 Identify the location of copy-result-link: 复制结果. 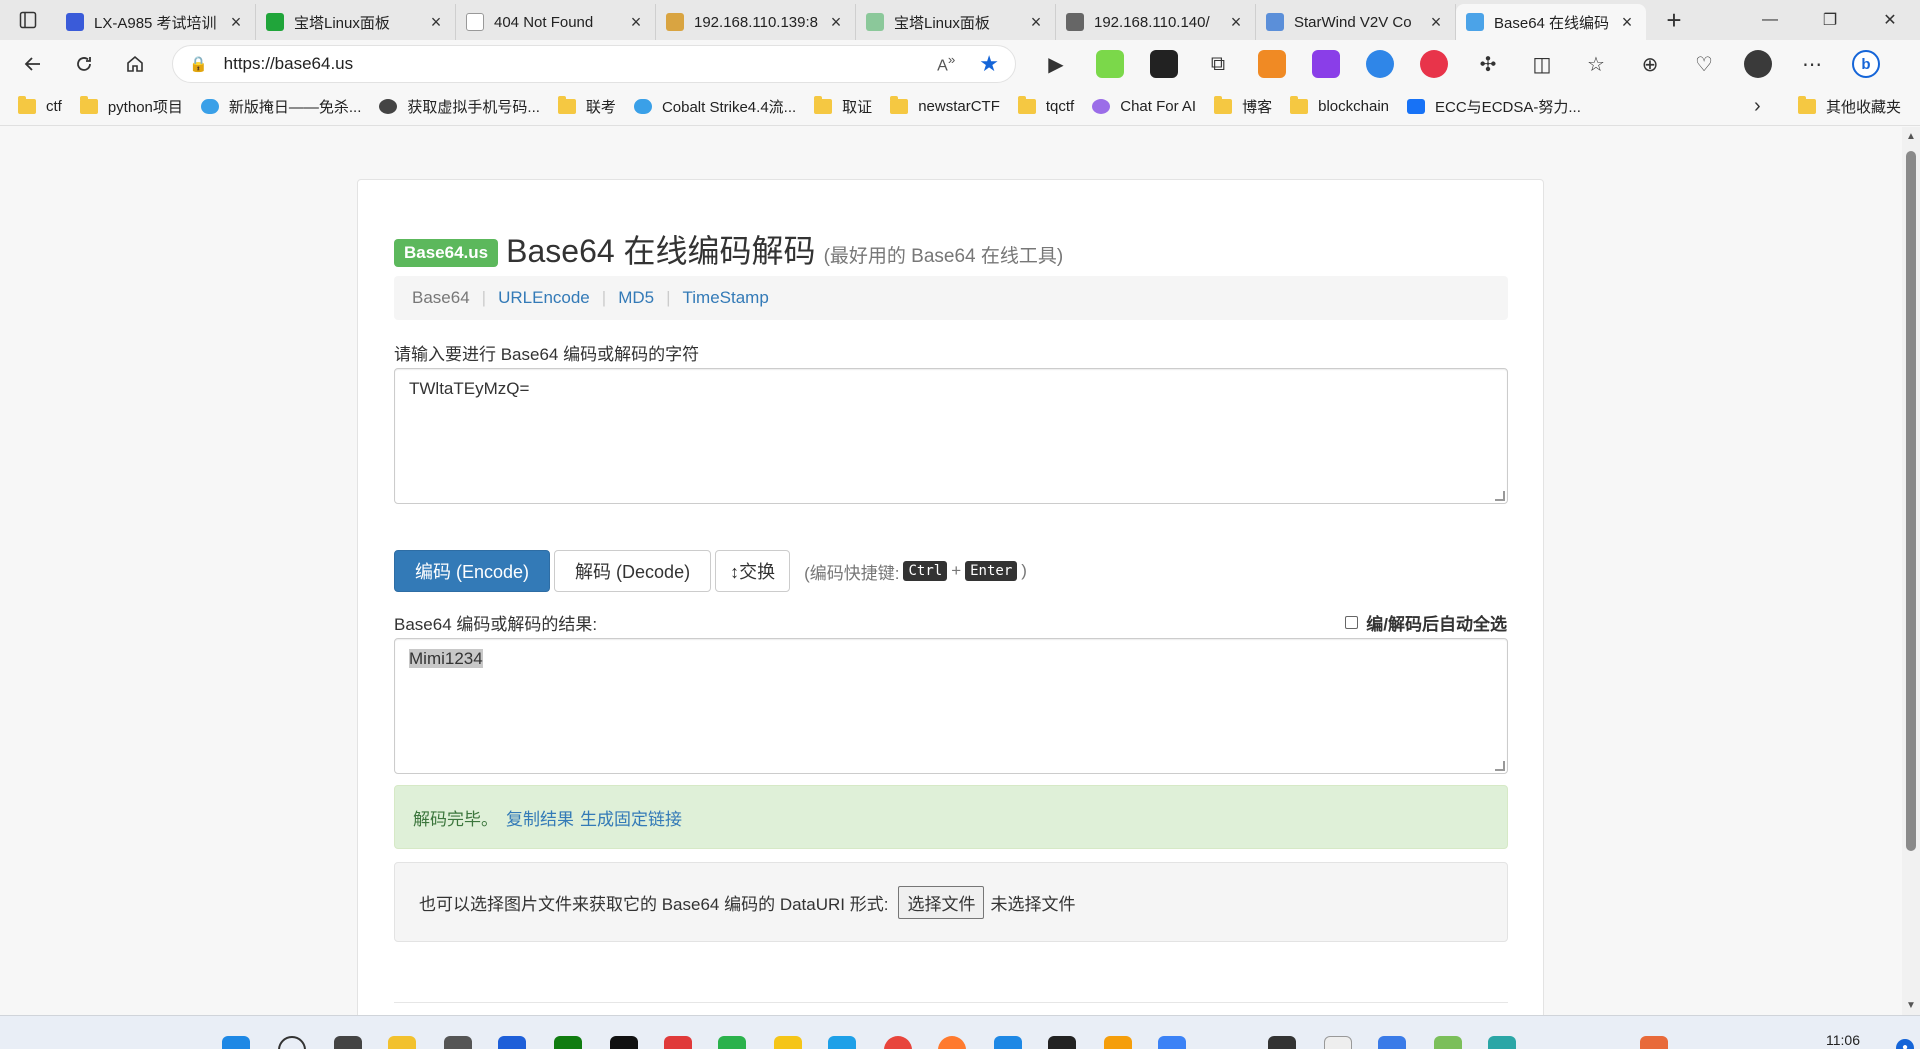
(540, 817).